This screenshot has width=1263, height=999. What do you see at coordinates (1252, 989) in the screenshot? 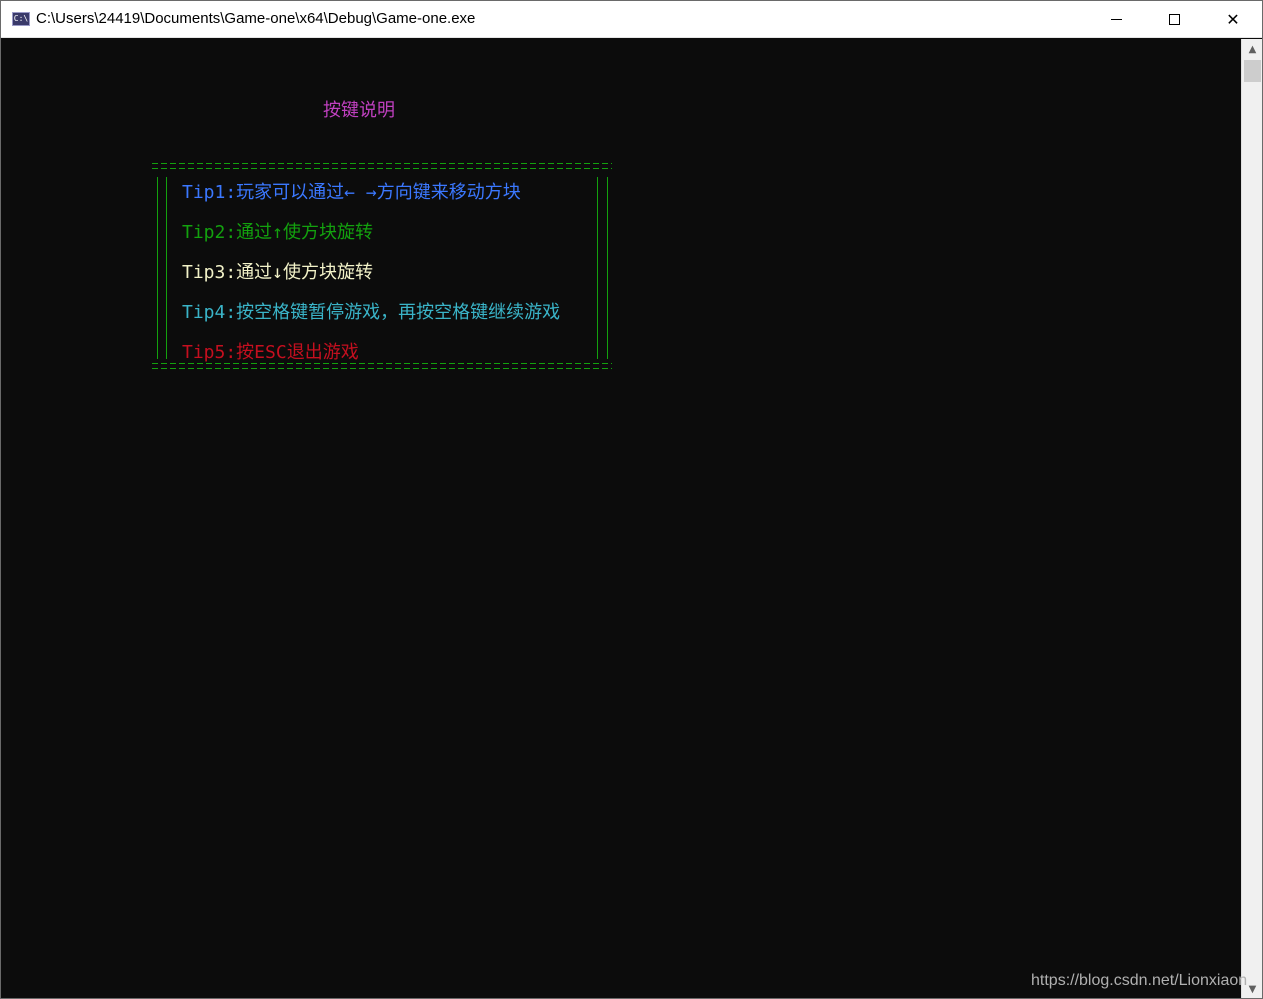
I see `chevron-down-icon: ▼` at bounding box center [1252, 989].